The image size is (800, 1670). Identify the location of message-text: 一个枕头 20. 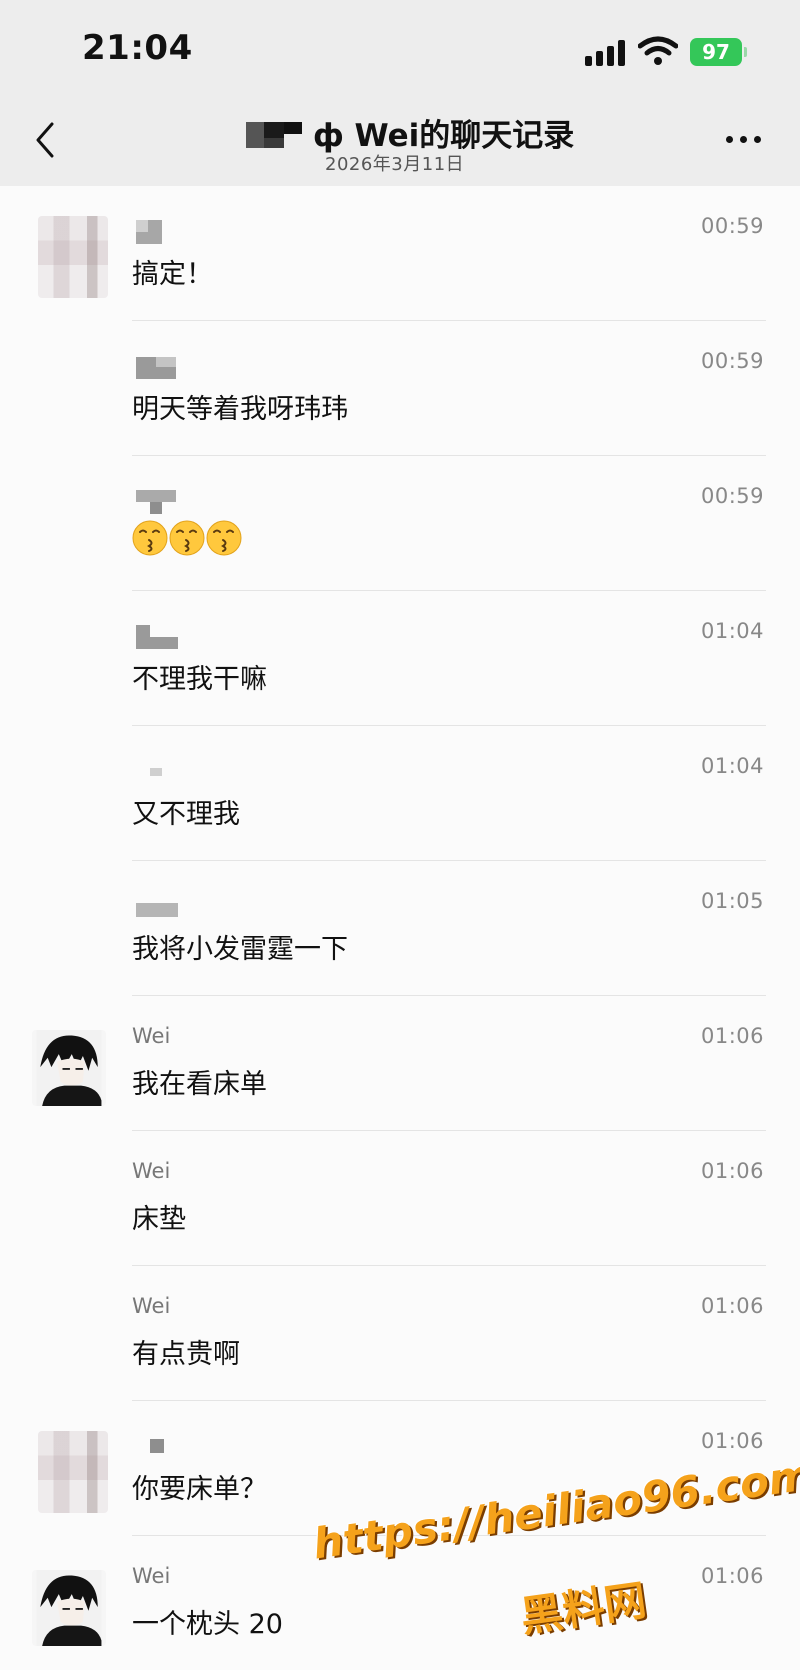
(207, 1624).